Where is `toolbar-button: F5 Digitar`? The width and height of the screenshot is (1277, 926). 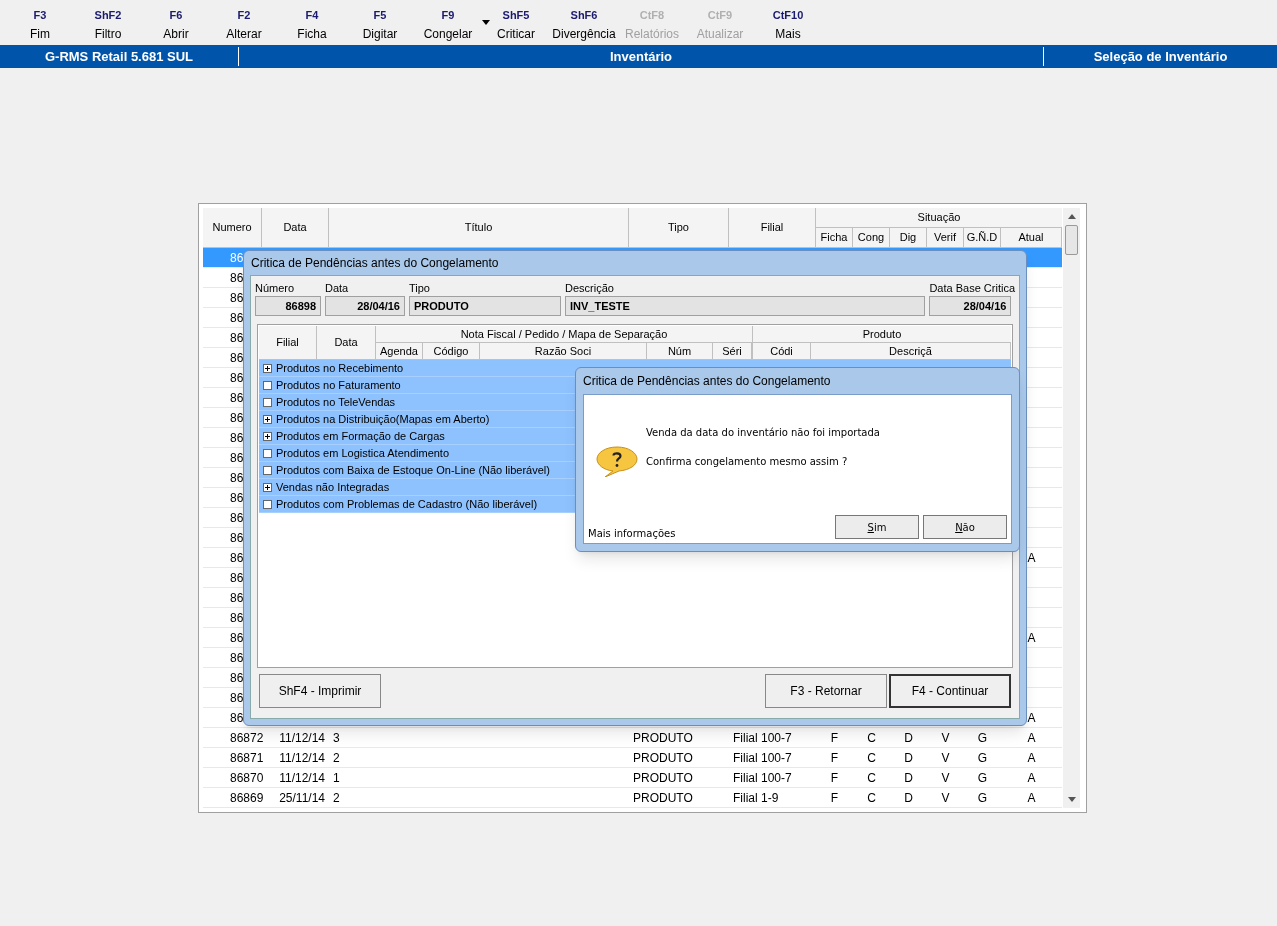 toolbar-button: F5 Digitar is located at coordinates (380, 25).